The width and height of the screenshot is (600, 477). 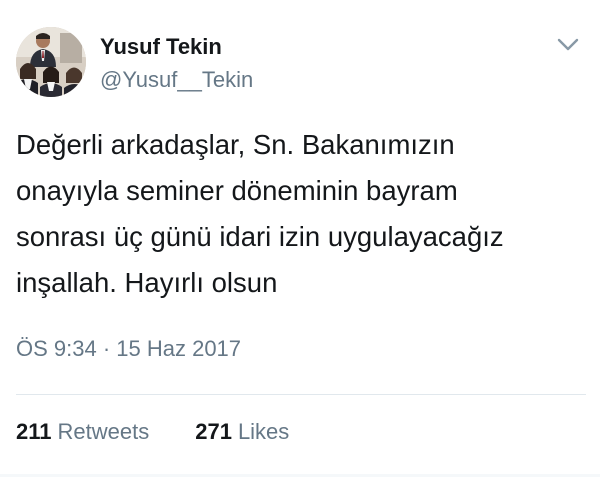 I want to click on likes-count: 271, so click(x=213, y=431).